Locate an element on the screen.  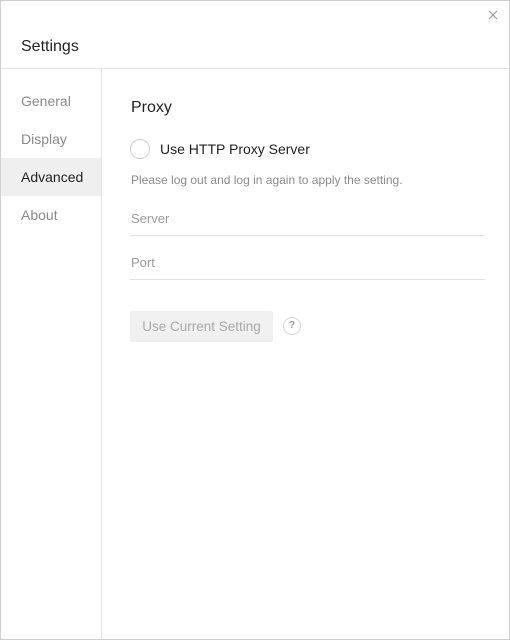
port-field is located at coordinates (308, 264).